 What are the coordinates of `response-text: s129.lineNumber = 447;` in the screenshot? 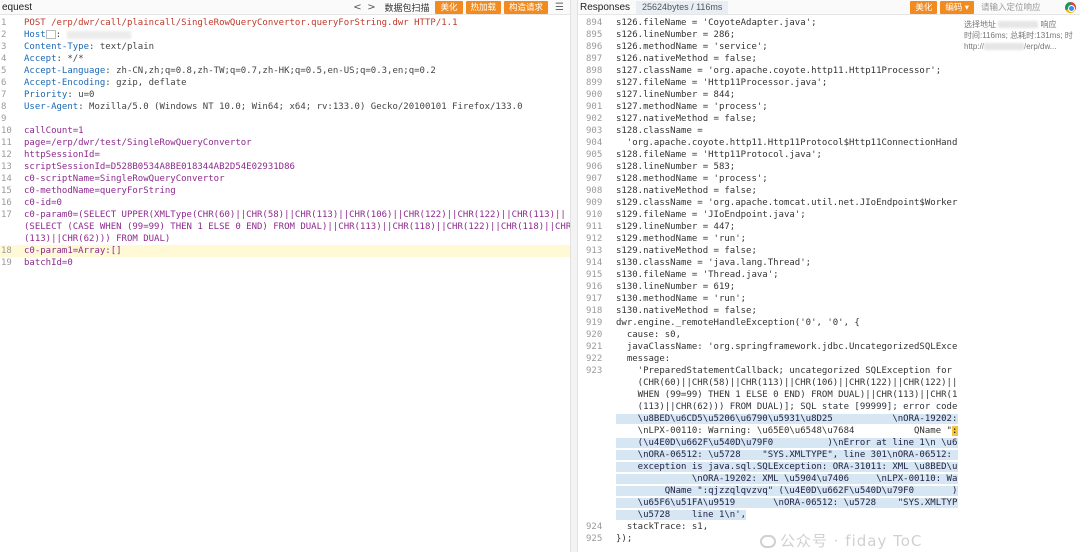 It's located at (676, 227).